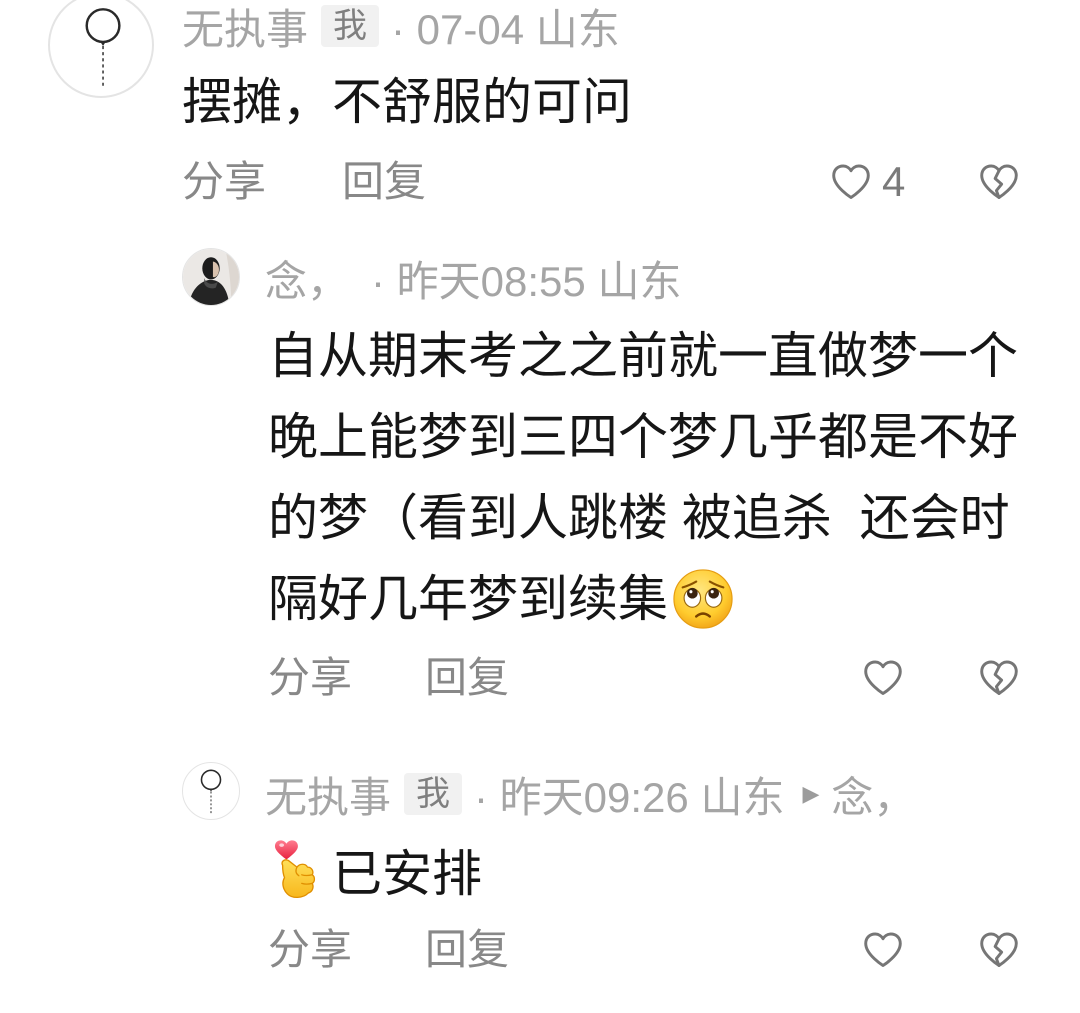 The image size is (1080, 1013). I want to click on commenter-avatar, so click(101, 49).